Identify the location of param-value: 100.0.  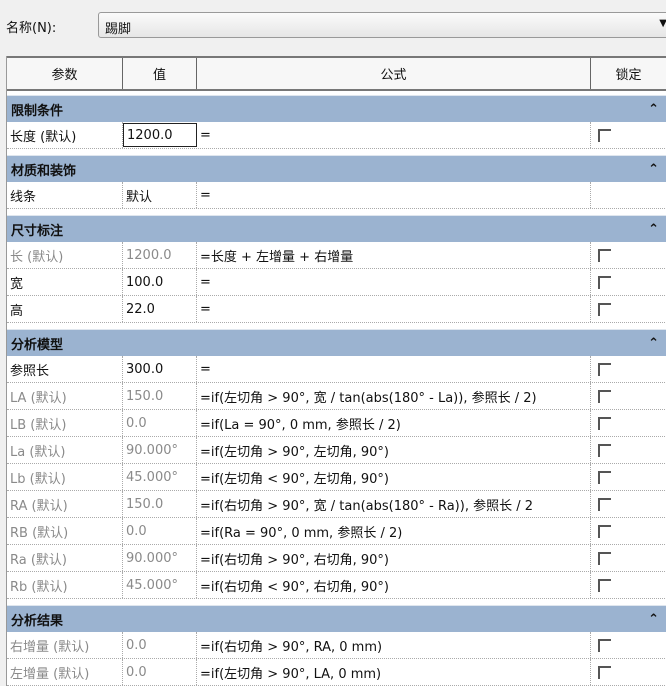
(160, 282).